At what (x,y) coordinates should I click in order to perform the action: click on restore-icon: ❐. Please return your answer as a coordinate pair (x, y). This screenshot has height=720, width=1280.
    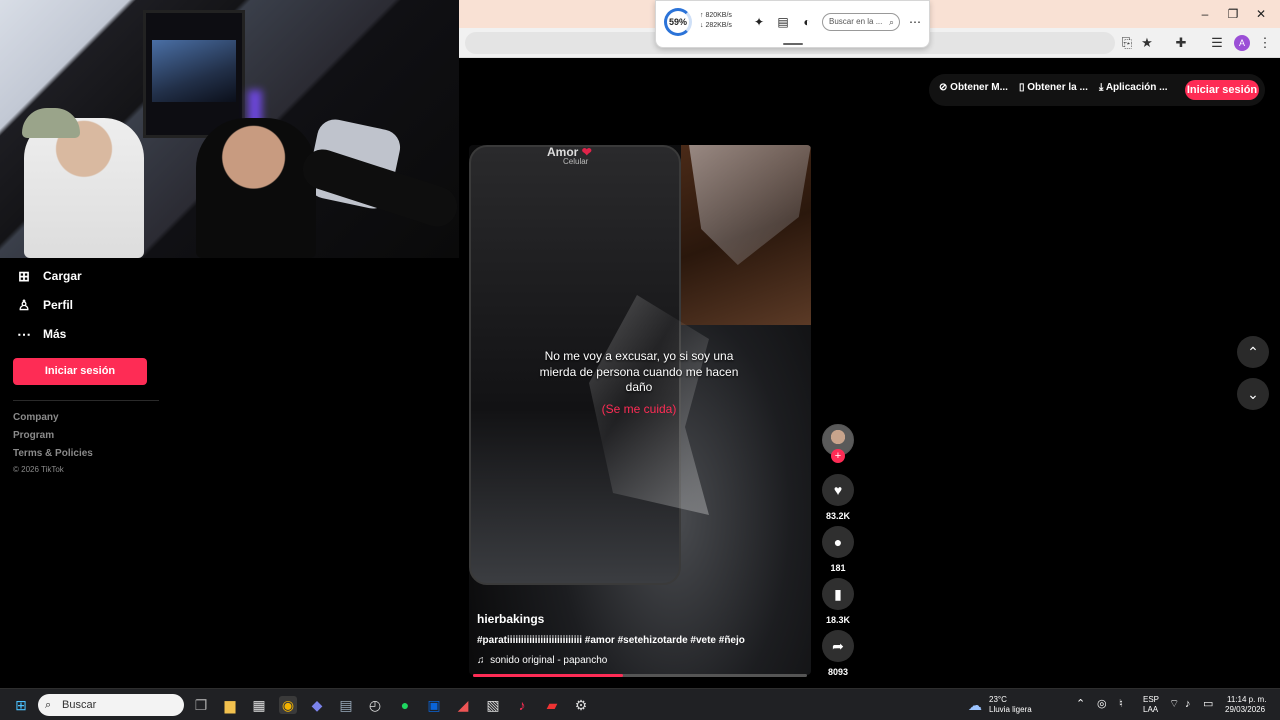
    Looking at the image, I should click on (1233, 14).